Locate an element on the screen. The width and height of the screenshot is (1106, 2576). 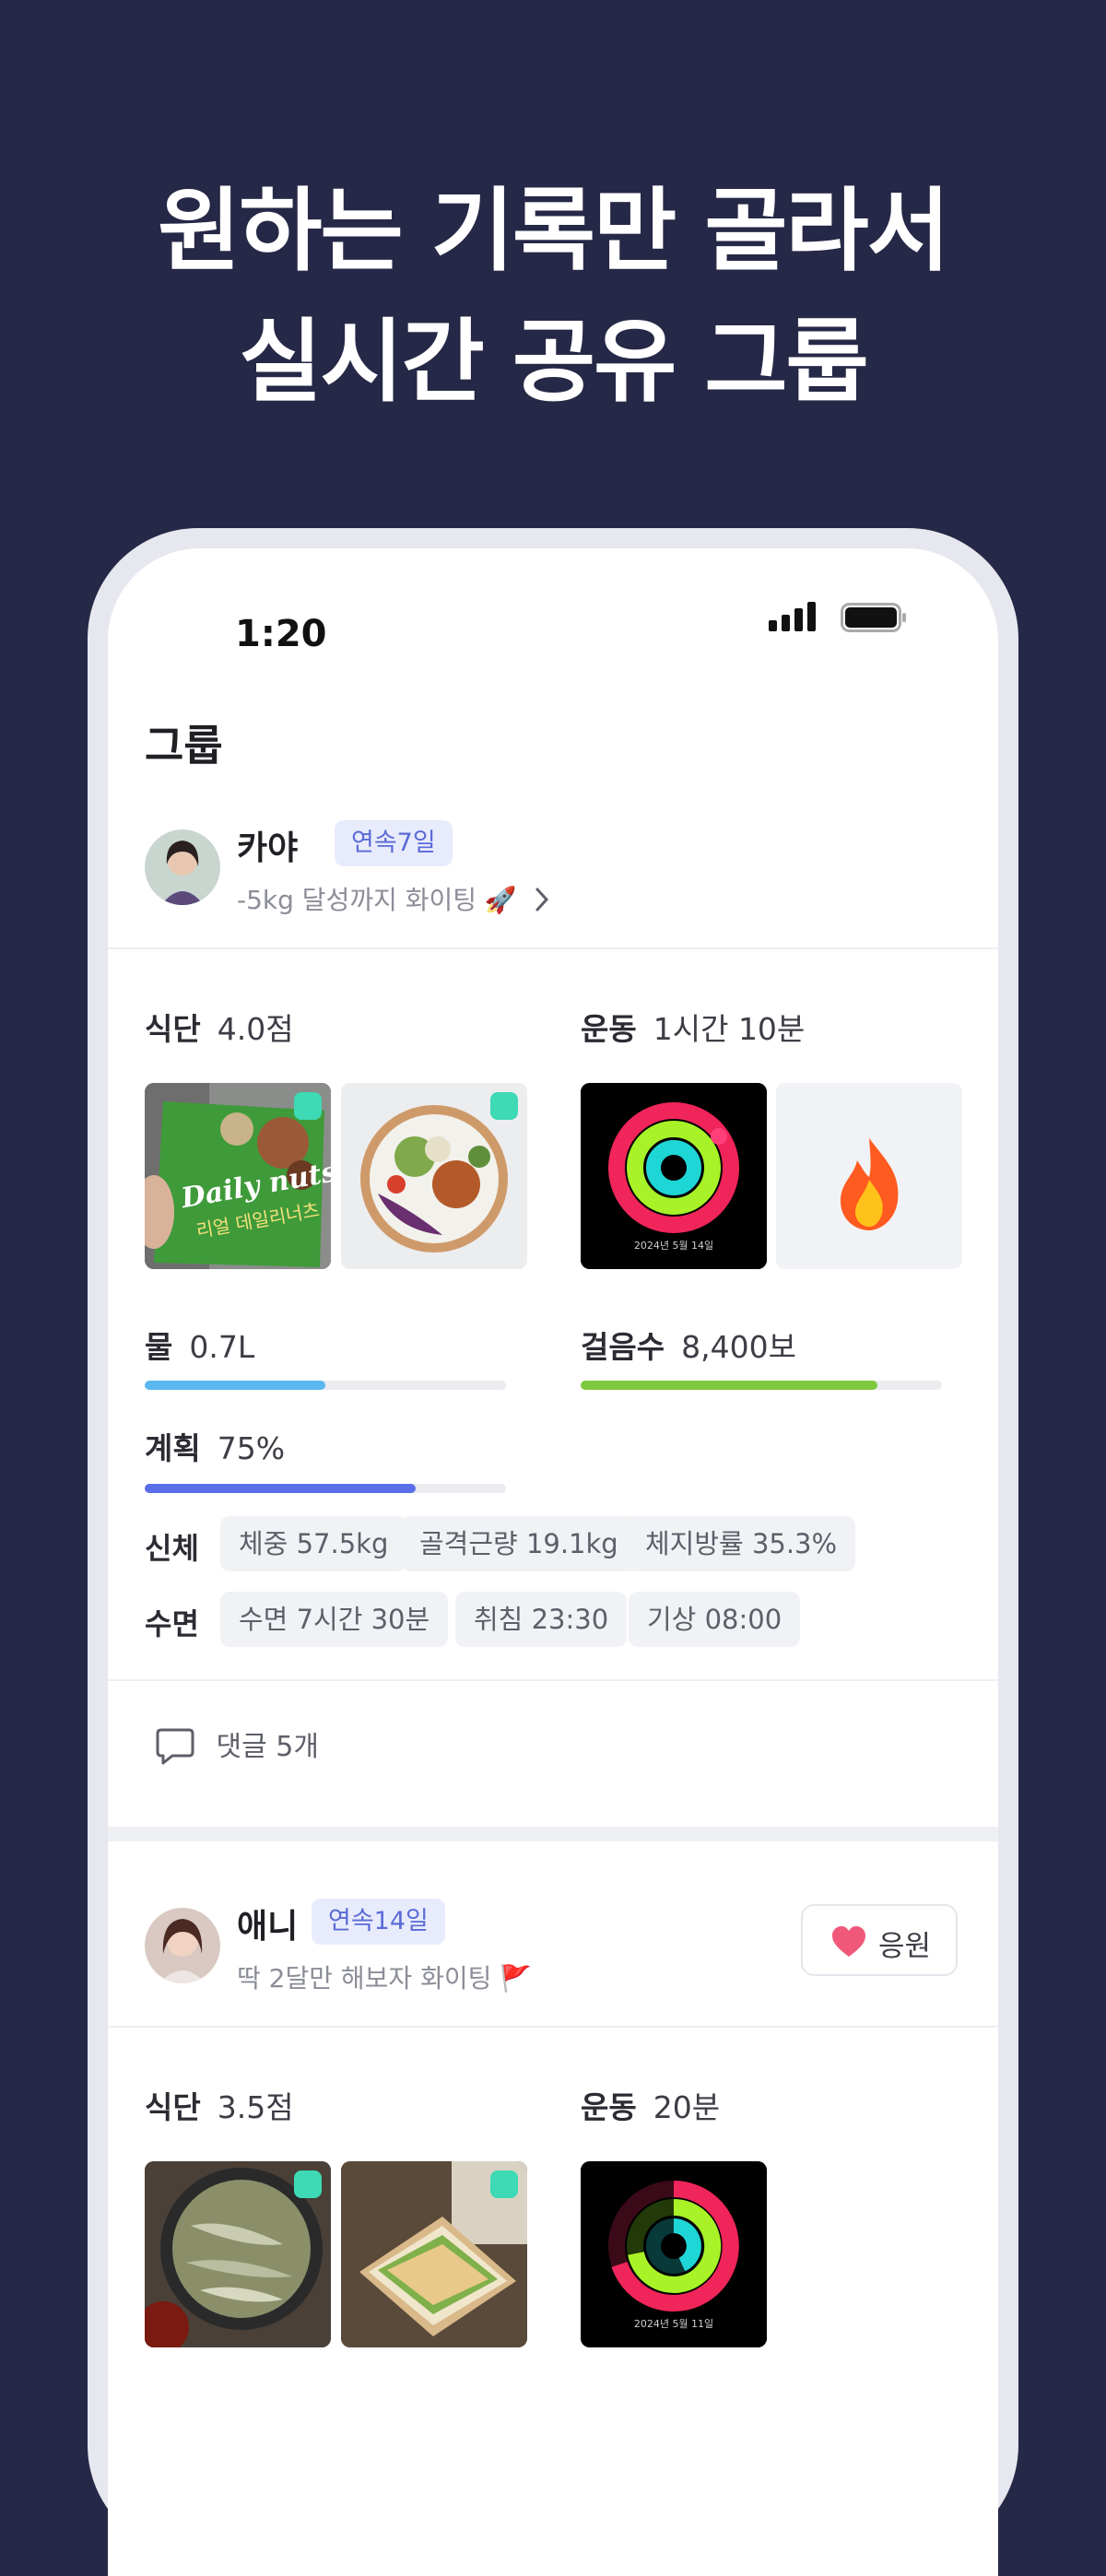
user-name: 카야 is located at coordinates (267, 845).